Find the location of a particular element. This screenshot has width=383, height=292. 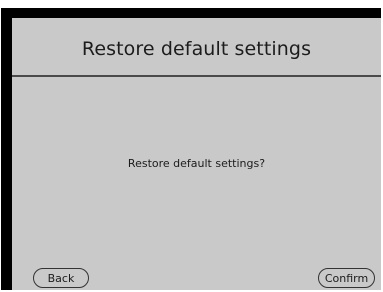

confirmation-message: Restore default settings? is located at coordinates (196, 163).